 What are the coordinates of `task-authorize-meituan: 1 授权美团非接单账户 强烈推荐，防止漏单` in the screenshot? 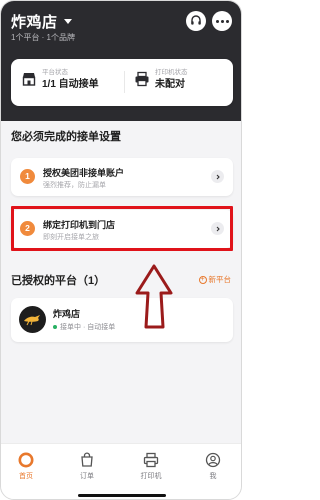 It's located at (122, 177).